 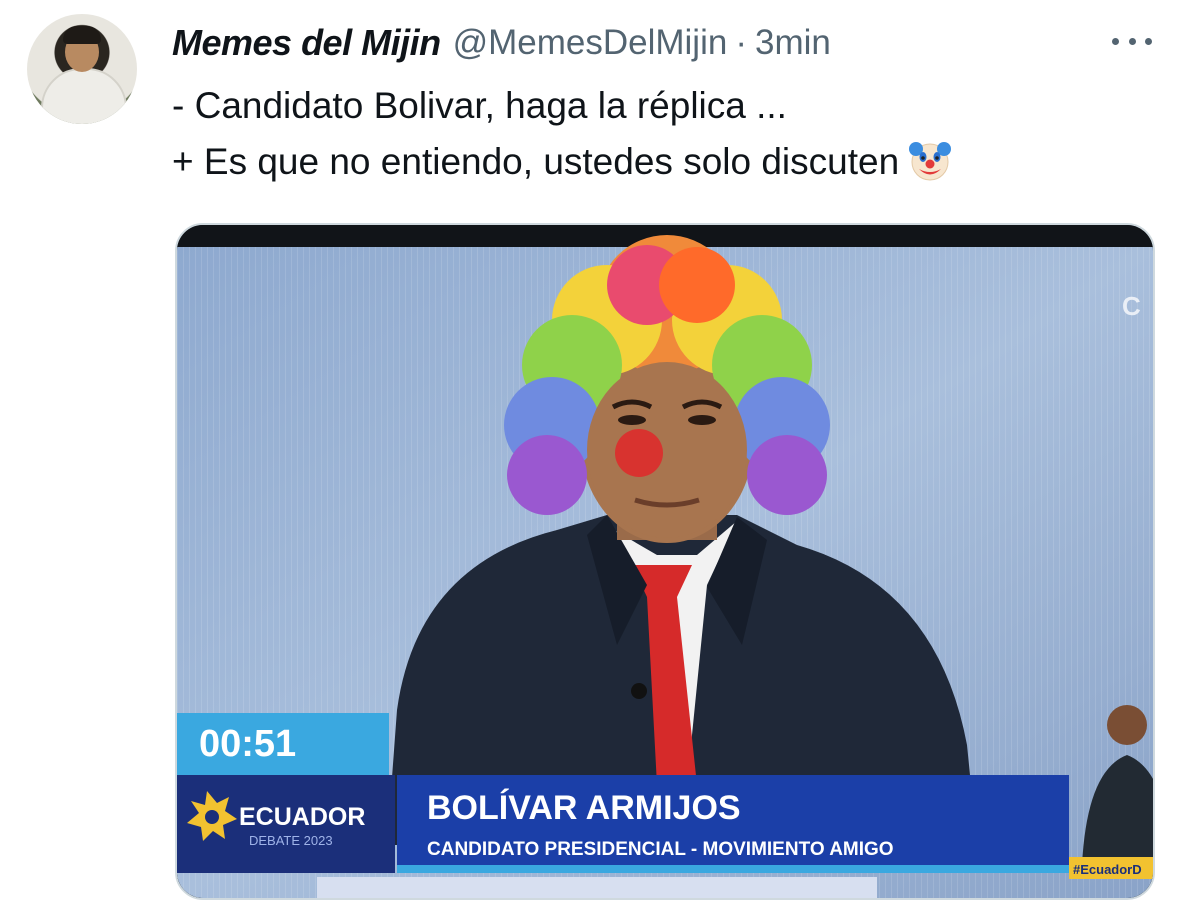 I want to click on lower-third-name: BOLÍVAR ARMIJOS, so click(x=584, y=808).